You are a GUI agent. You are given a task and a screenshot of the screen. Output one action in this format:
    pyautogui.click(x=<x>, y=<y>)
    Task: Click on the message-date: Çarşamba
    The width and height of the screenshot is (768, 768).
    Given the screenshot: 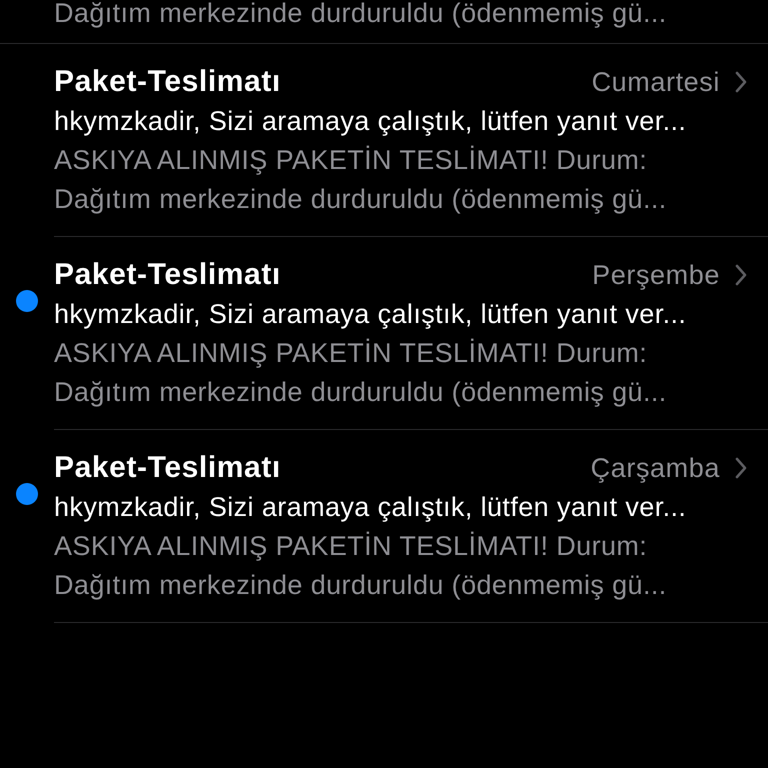 What is the action you would take?
    pyautogui.click(x=655, y=468)
    